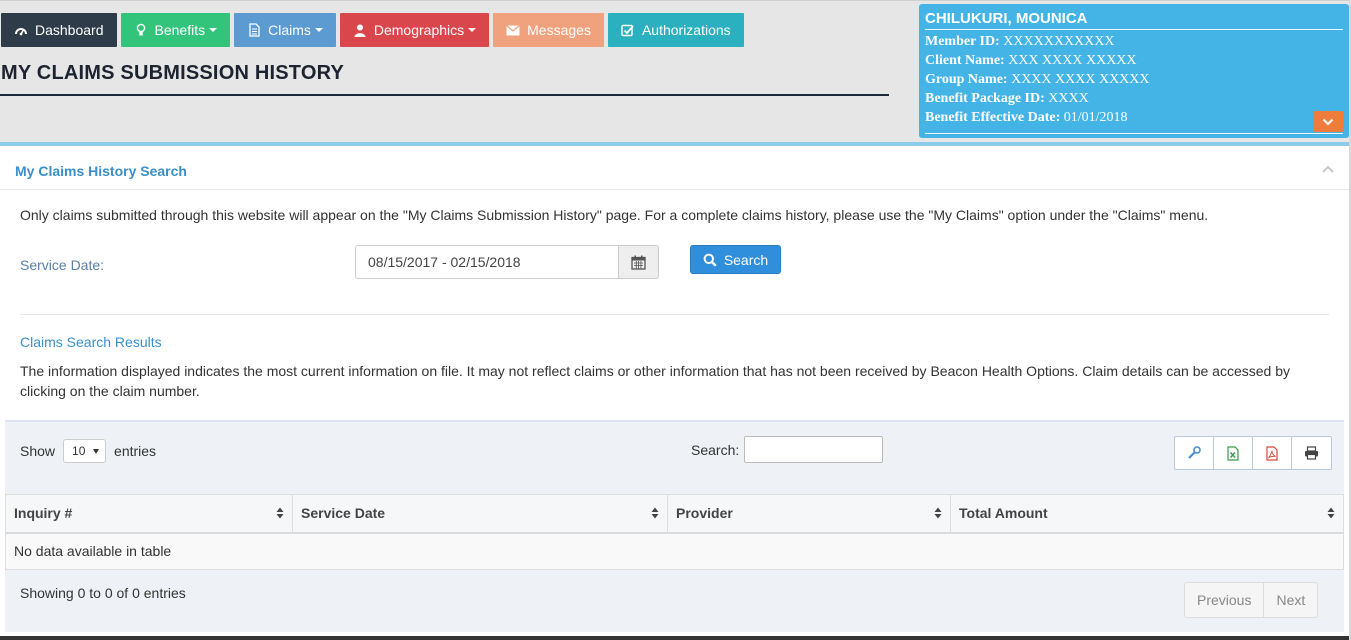 This screenshot has width=1351, height=640. I want to click on section-divider, so click(674, 314).